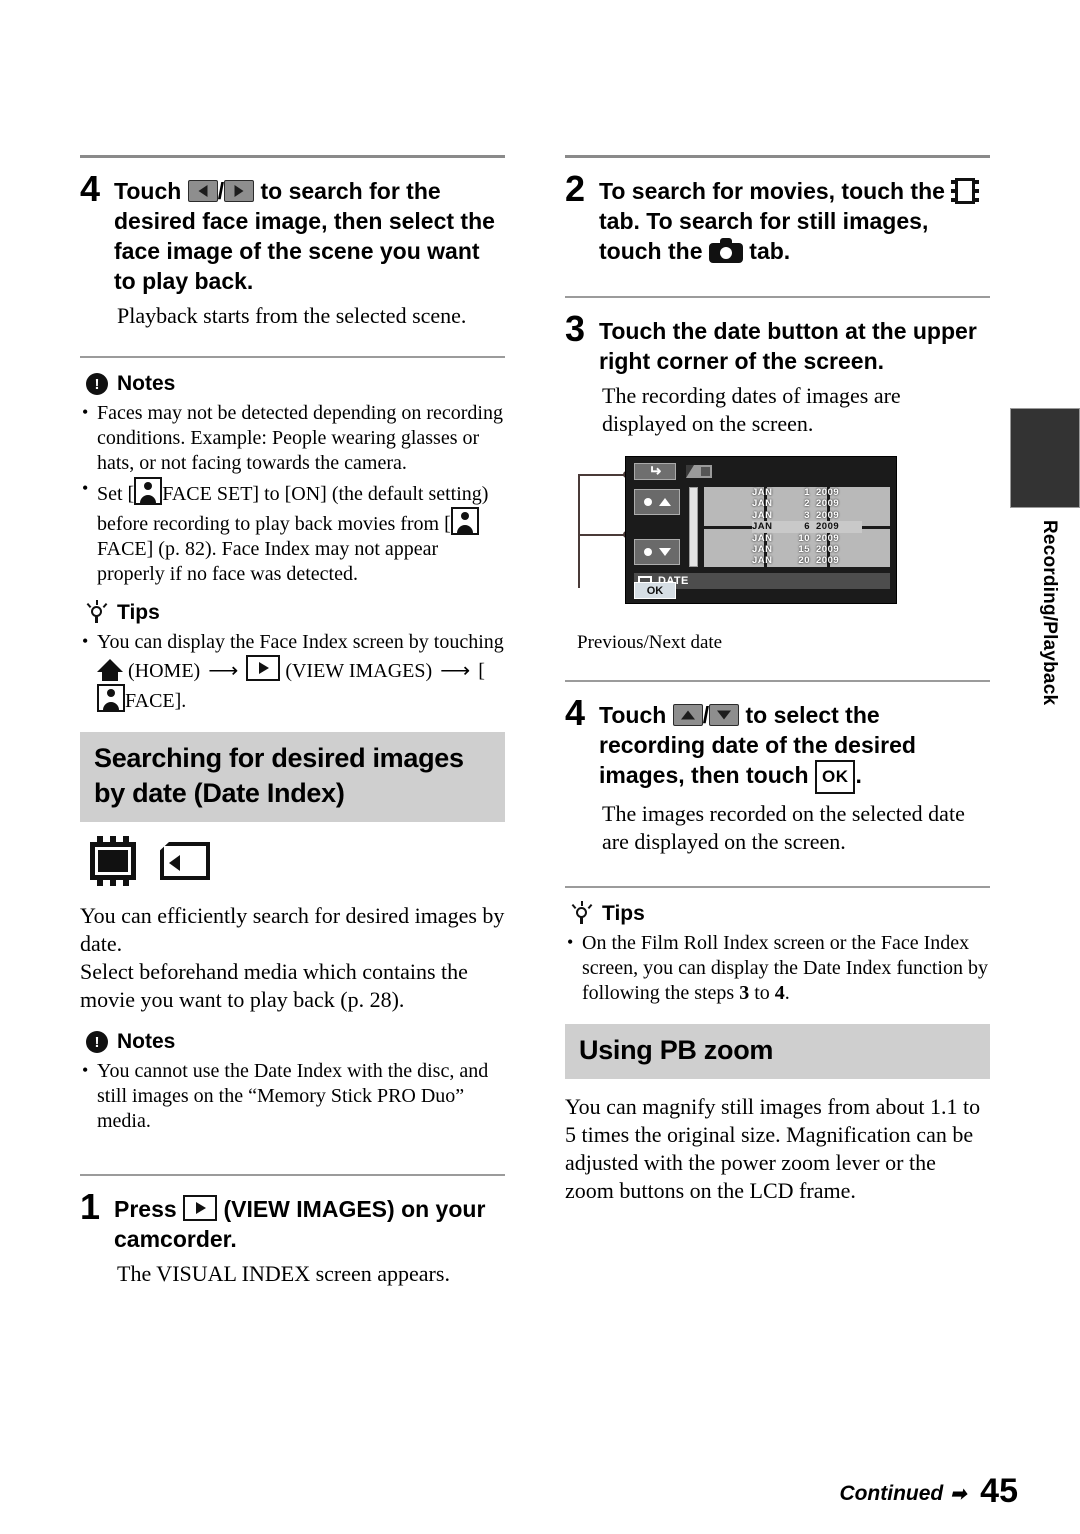  Describe the element at coordinates (693, 527) in the screenshot. I see `scrollbar` at that location.